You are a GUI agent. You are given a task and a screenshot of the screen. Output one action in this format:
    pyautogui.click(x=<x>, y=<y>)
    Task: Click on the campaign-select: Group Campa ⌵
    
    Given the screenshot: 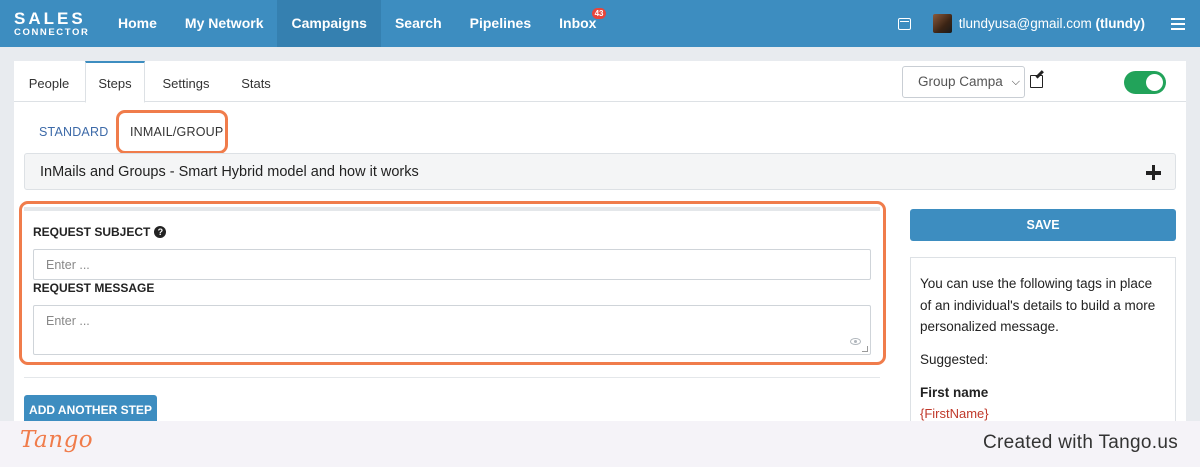 What is the action you would take?
    pyautogui.click(x=963, y=82)
    